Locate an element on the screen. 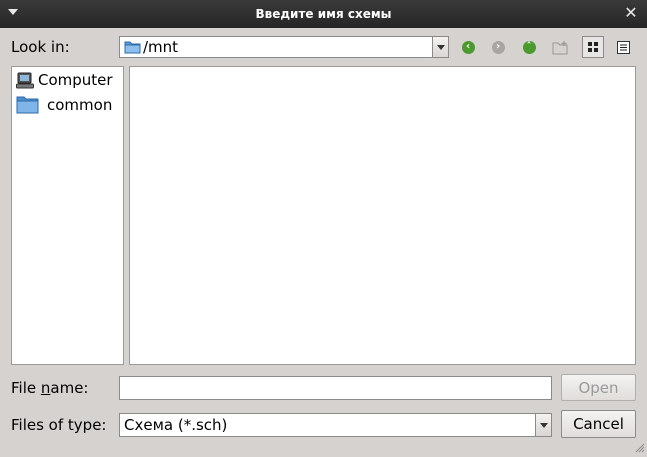 This screenshot has width=647, height=457. forward-button: › is located at coordinates (498, 47).